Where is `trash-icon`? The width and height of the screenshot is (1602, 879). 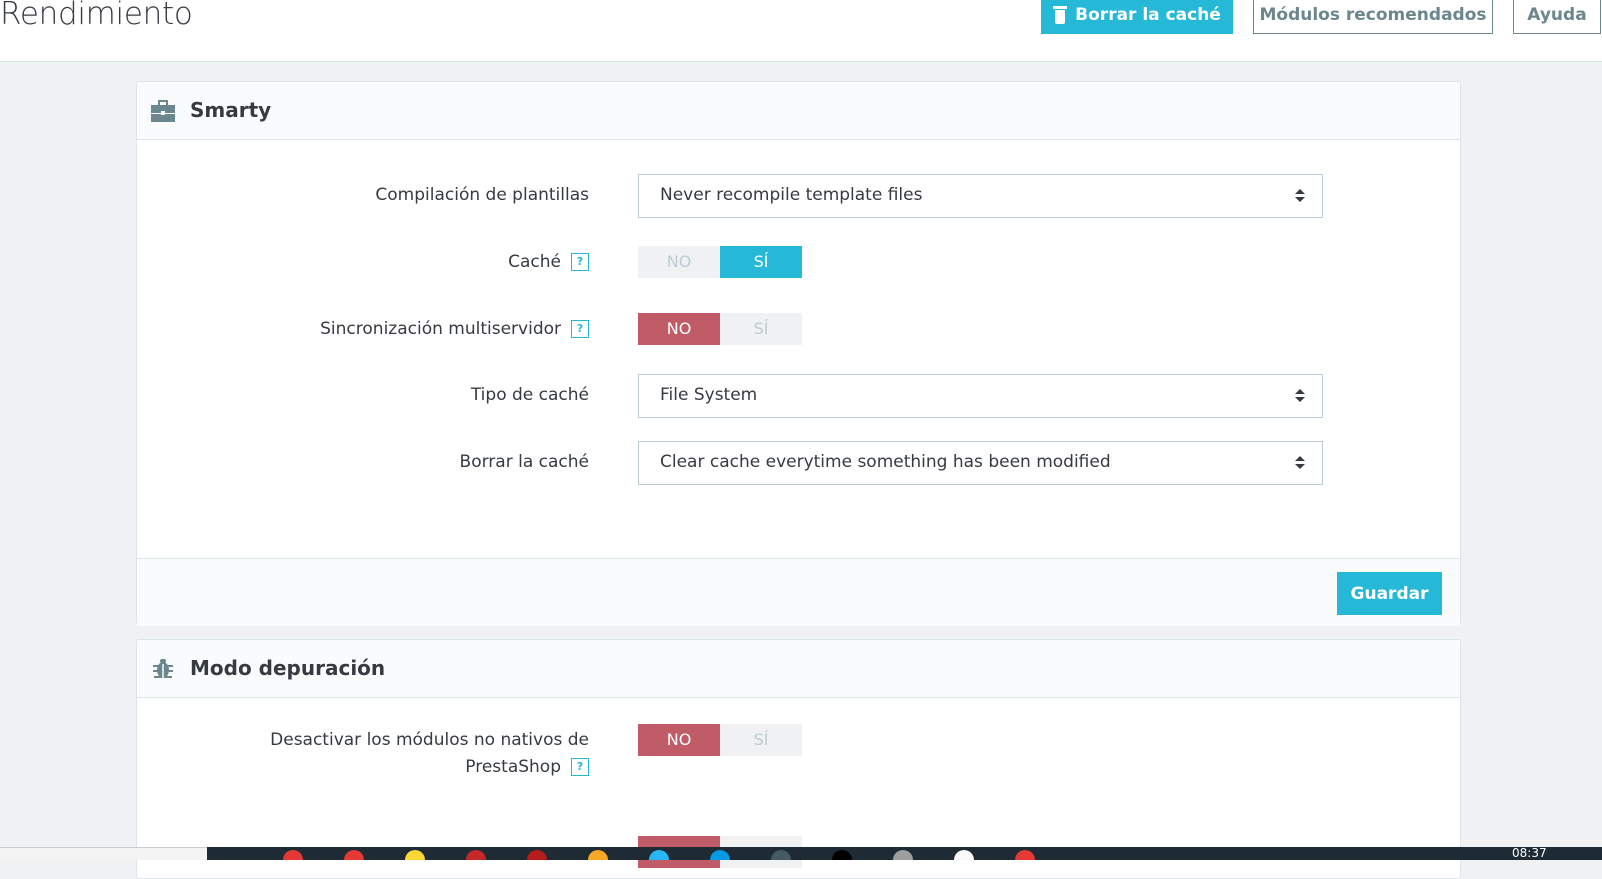
trash-icon is located at coordinates (1060, 15).